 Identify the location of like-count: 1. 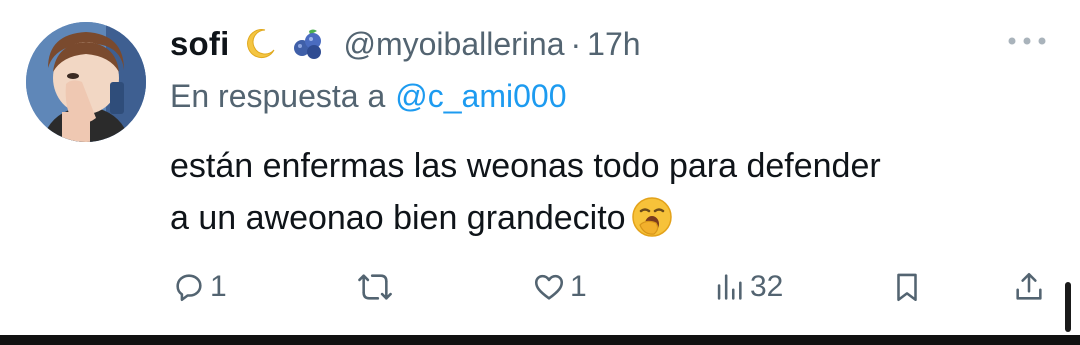
(578, 286).